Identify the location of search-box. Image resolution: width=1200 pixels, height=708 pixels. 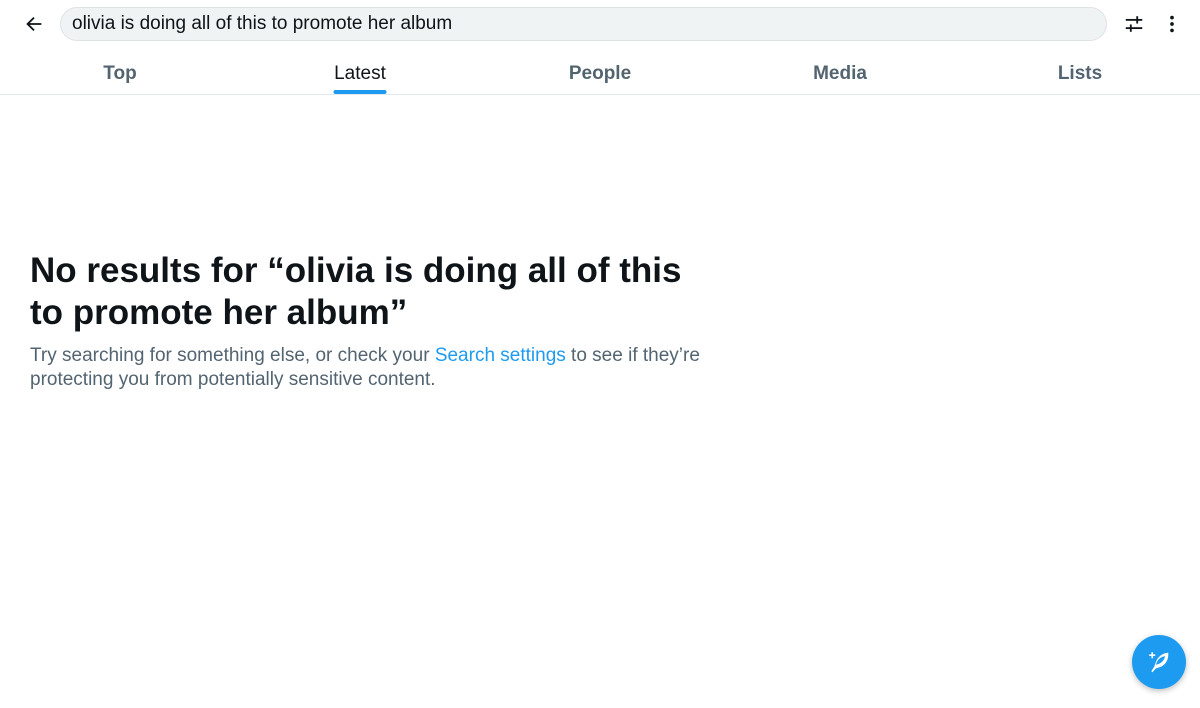
(583, 24).